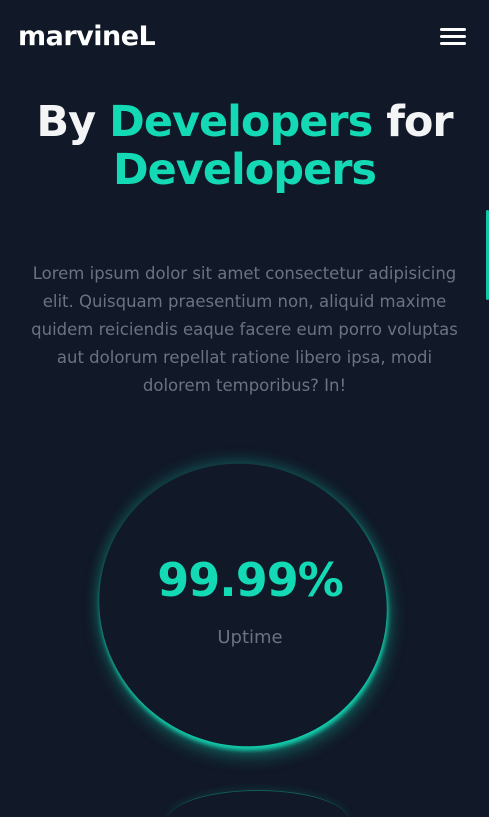  Describe the element at coordinates (87, 37) in the screenshot. I see `brand-logo: marvineL` at that location.